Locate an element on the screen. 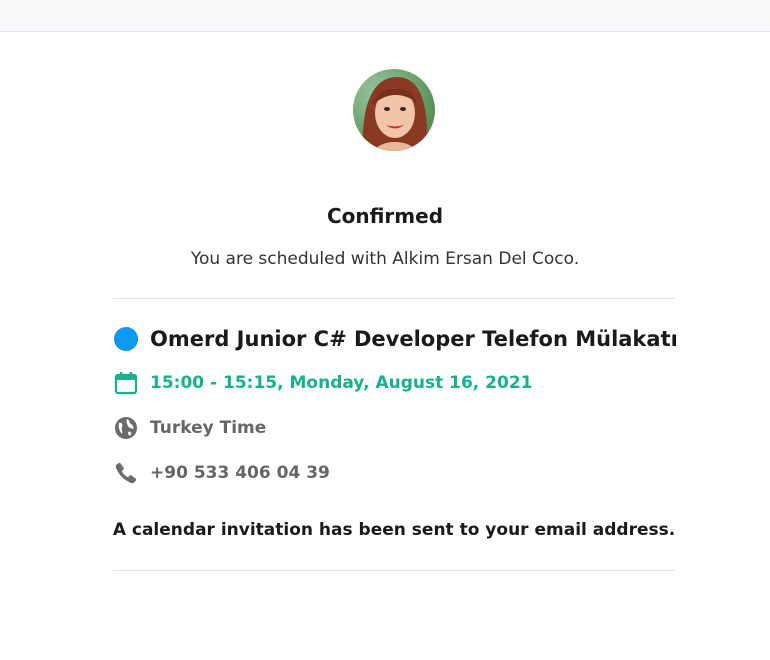 The image size is (770, 660). host-avatar is located at coordinates (394, 110).